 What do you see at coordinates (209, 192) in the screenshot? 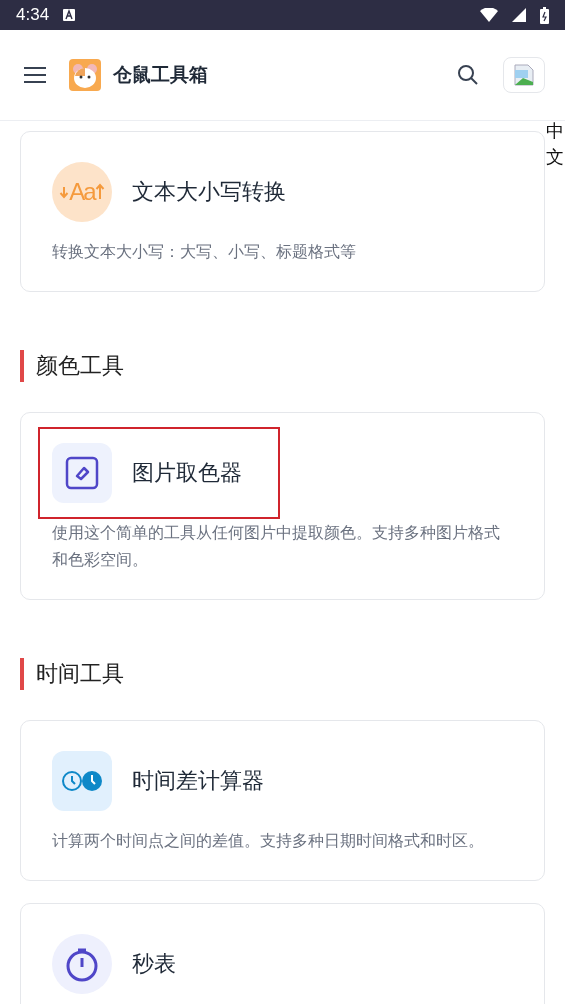
I see `card-title: 文本大小写转换` at bounding box center [209, 192].